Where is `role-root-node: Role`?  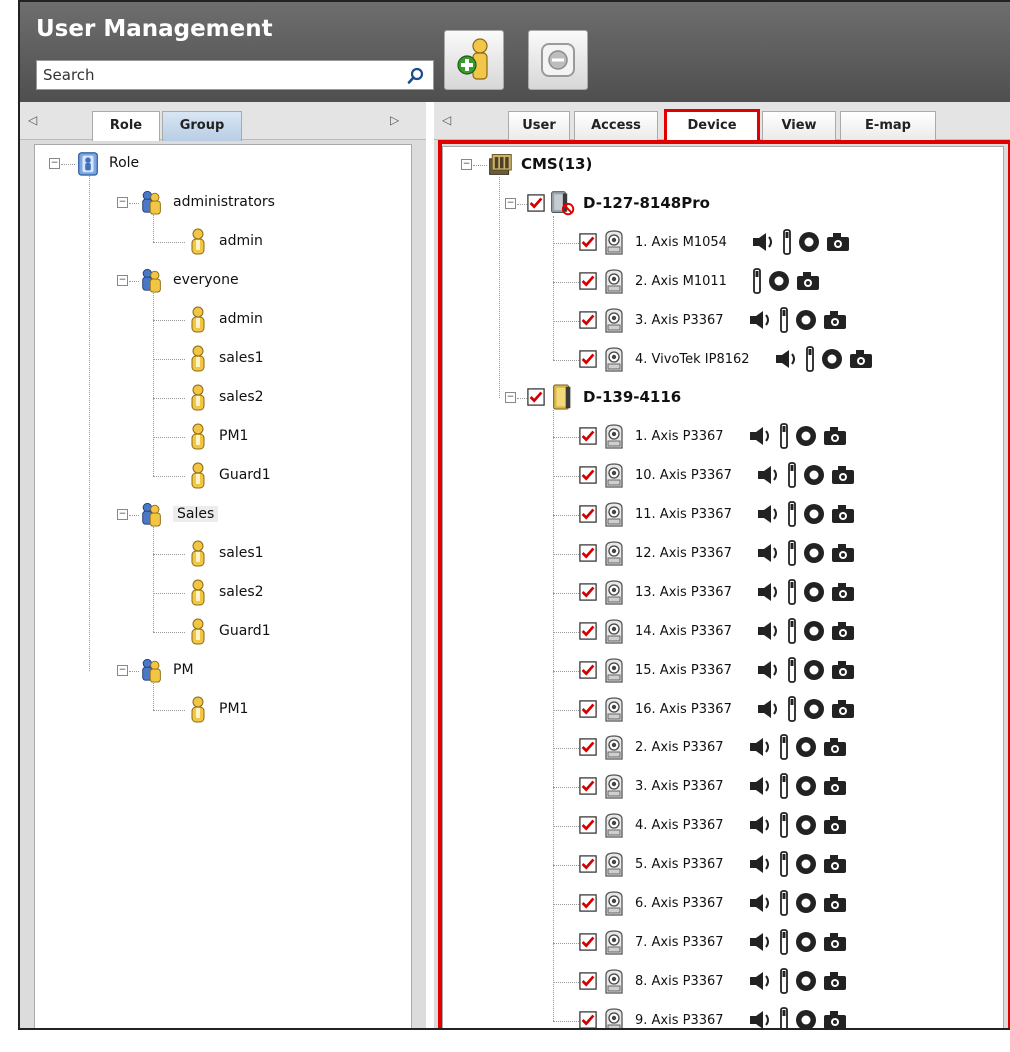 role-root-node: Role is located at coordinates (107, 163).